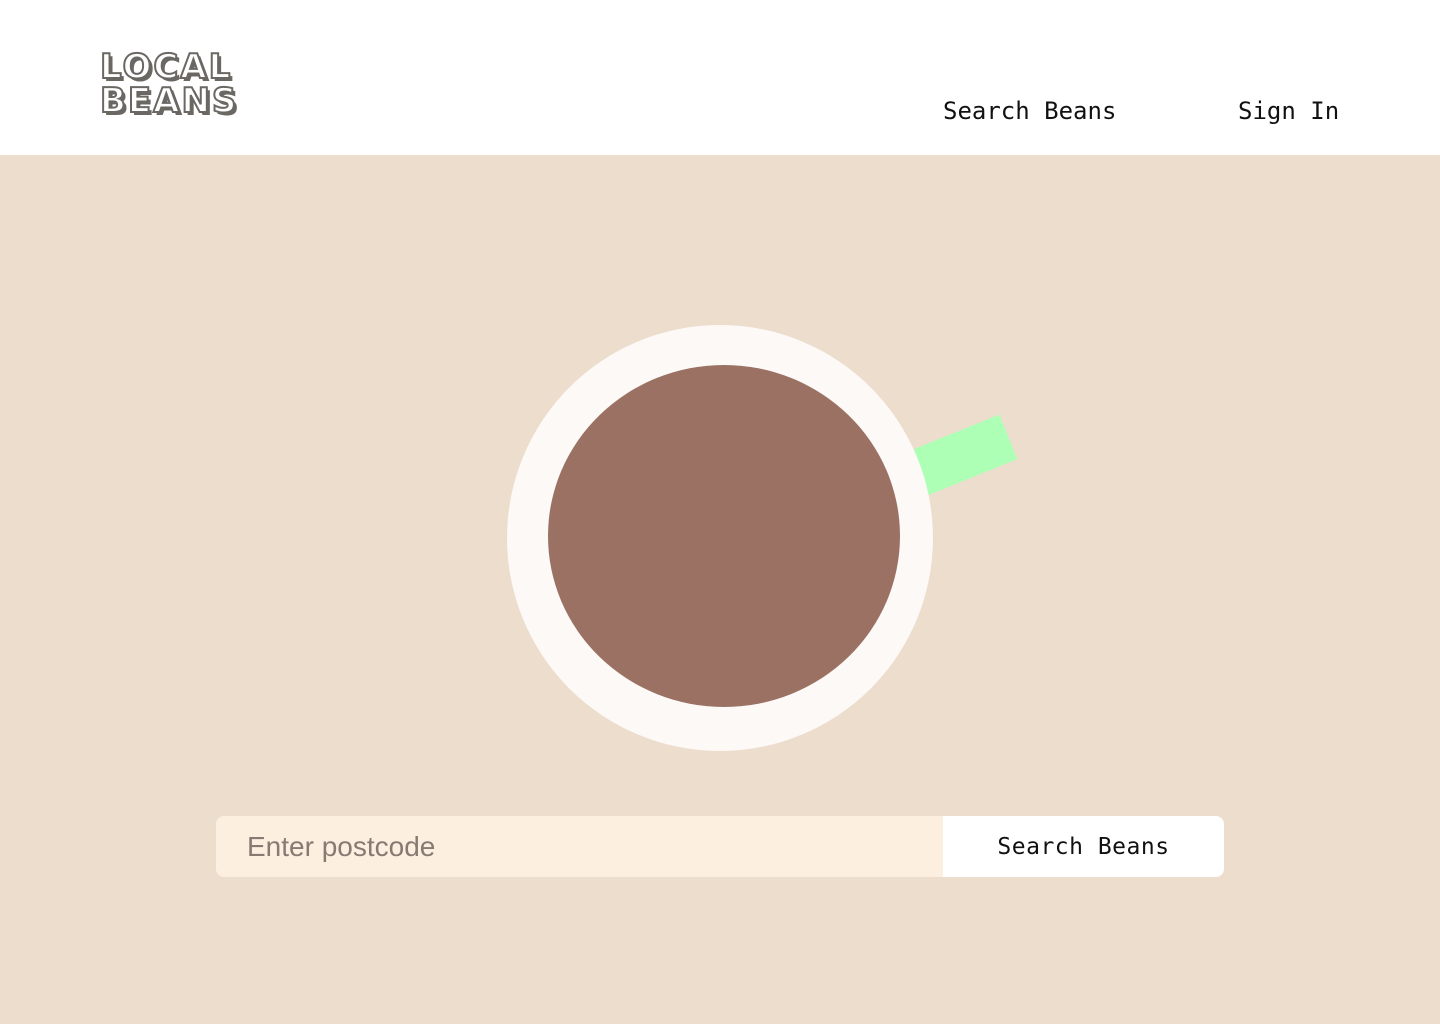 This screenshot has width=1440, height=1024. I want to click on postcode-search-bar: Search Beans, so click(720, 846).